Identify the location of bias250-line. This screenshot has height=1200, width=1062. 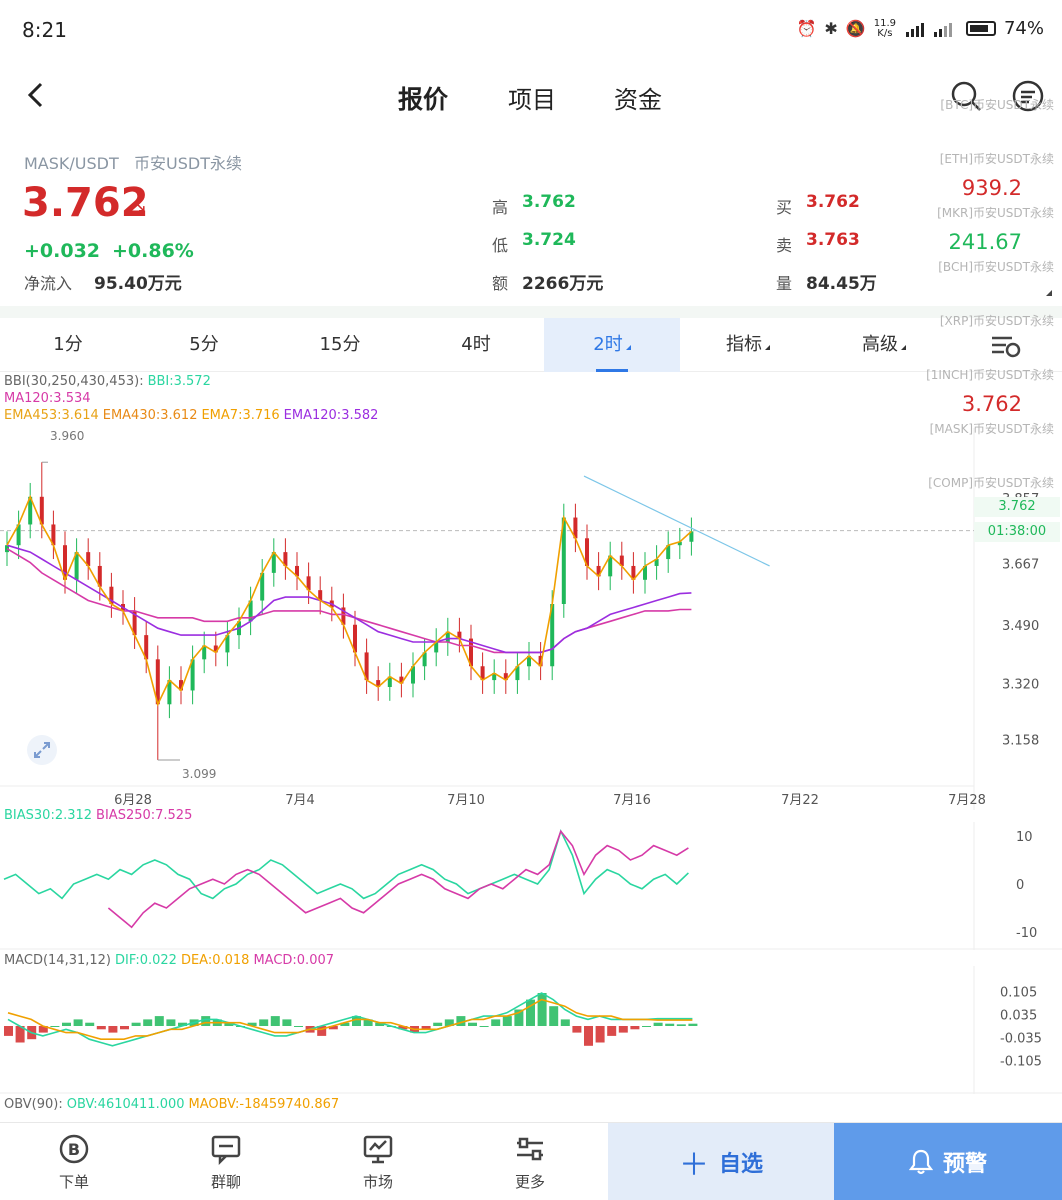
(398, 879).